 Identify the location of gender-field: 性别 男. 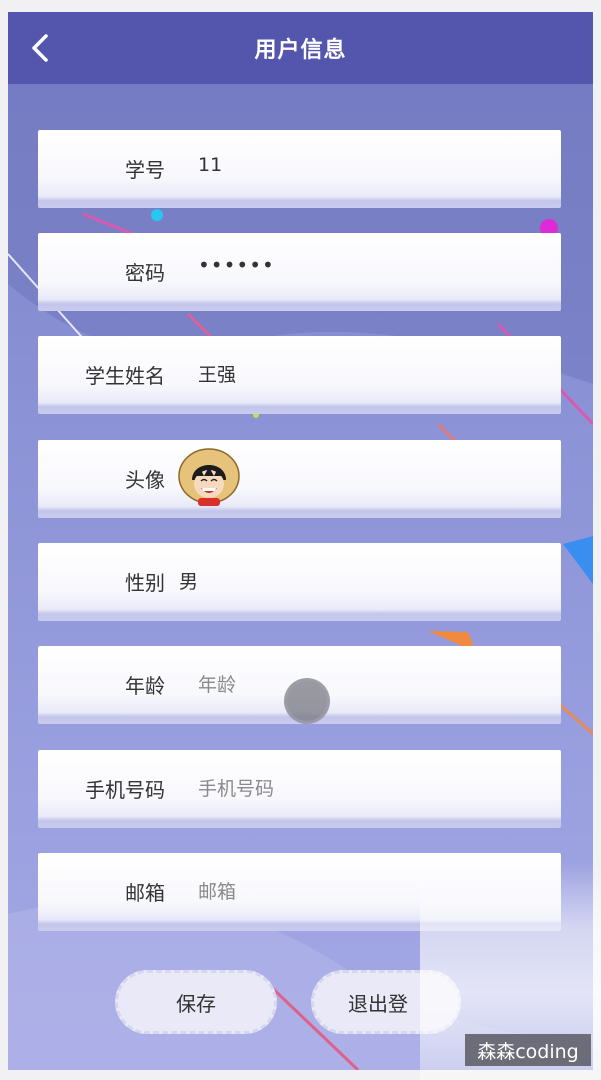
(299, 582).